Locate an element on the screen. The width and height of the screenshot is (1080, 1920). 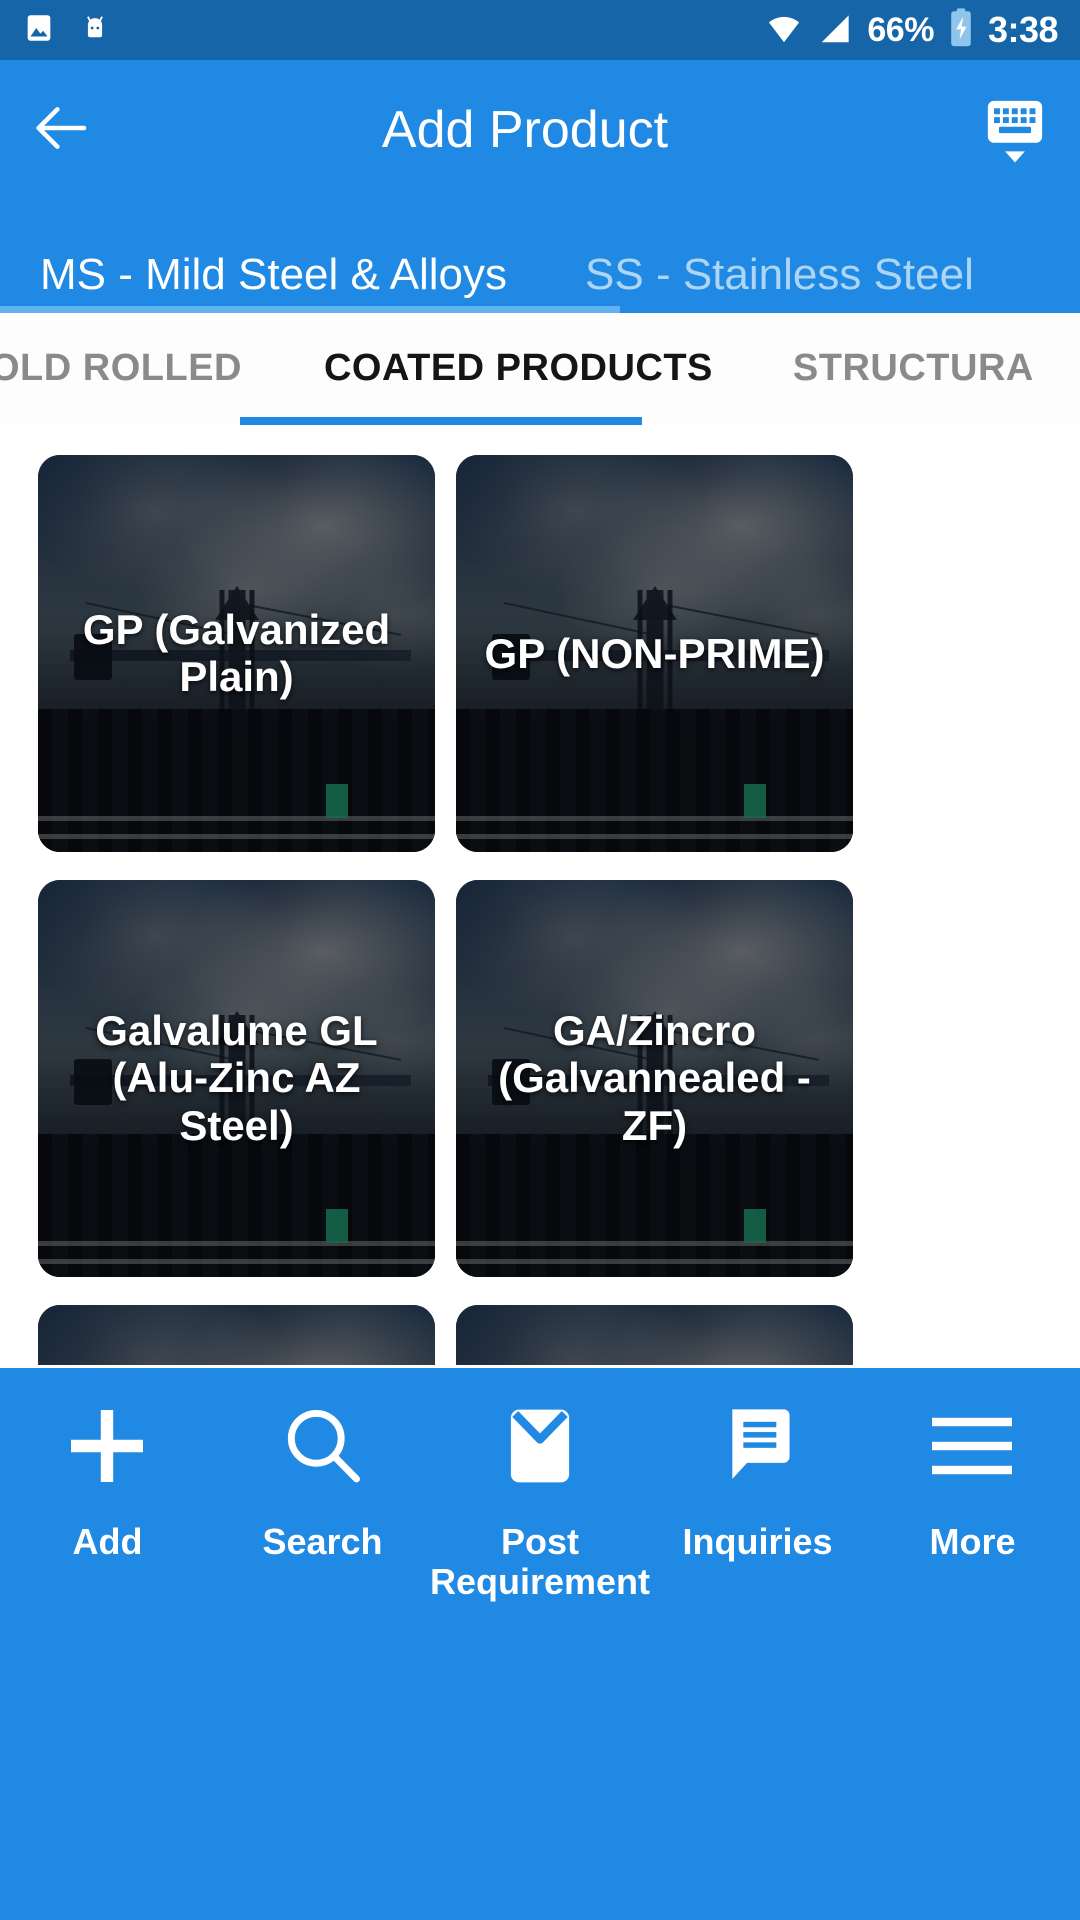
battery-charging-icon is located at coordinates (961, 30).